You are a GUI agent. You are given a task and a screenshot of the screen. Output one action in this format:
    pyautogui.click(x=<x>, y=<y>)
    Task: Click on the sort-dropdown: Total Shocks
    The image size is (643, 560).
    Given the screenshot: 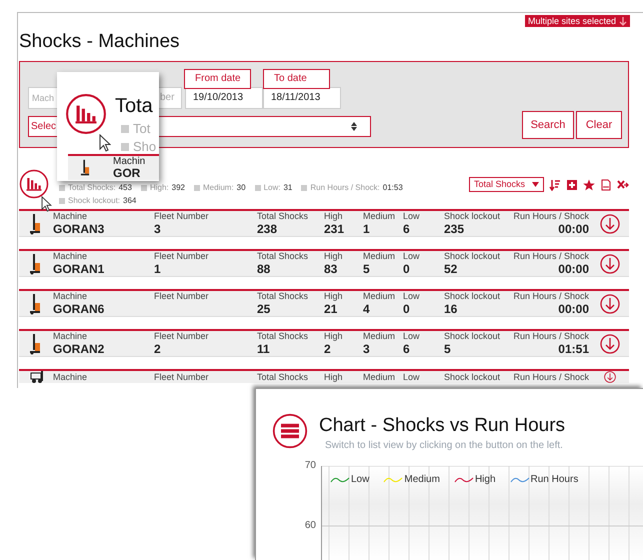 What is the action you would take?
    pyautogui.click(x=506, y=184)
    